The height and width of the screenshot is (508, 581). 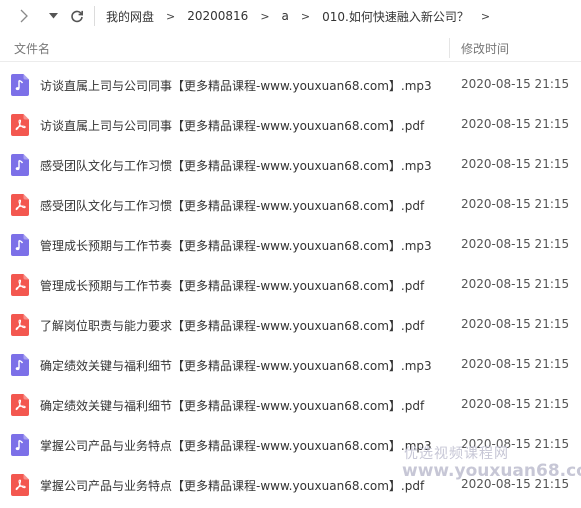 What do you see at coordinates (53, 16) in the screenshot?
I see `caret-down-icon` at bounding box center [53, 16].